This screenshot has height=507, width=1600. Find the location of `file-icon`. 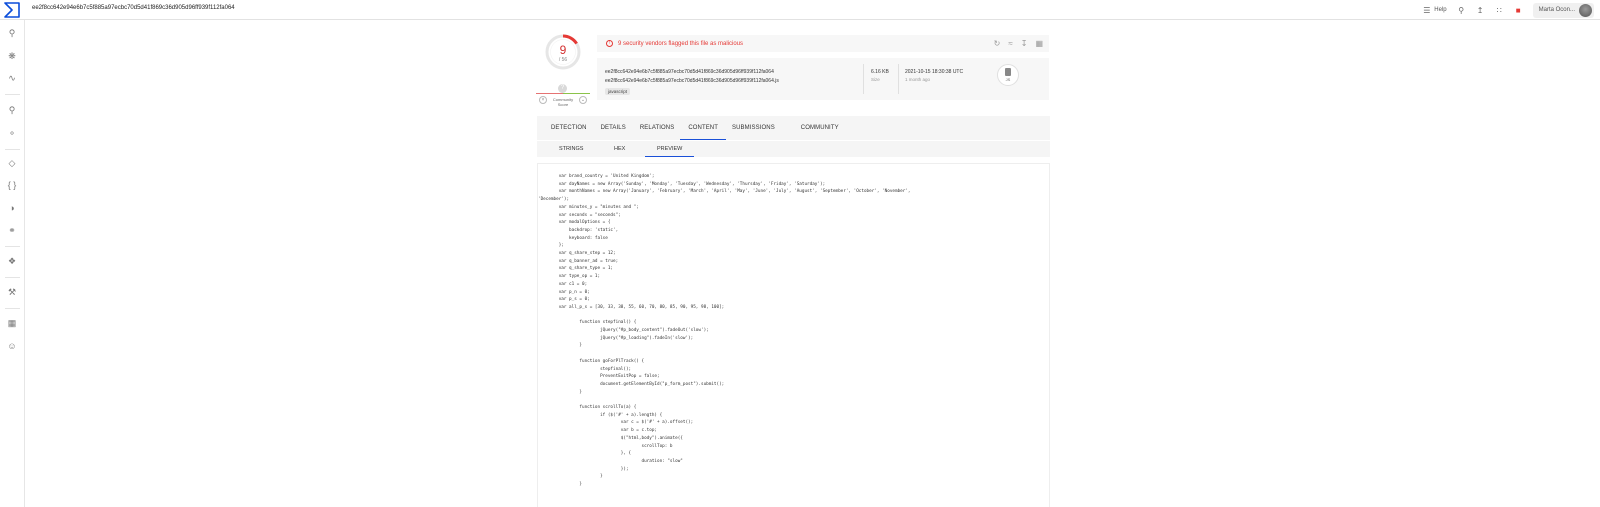

file-icon is located at coordinates (1008, 72).